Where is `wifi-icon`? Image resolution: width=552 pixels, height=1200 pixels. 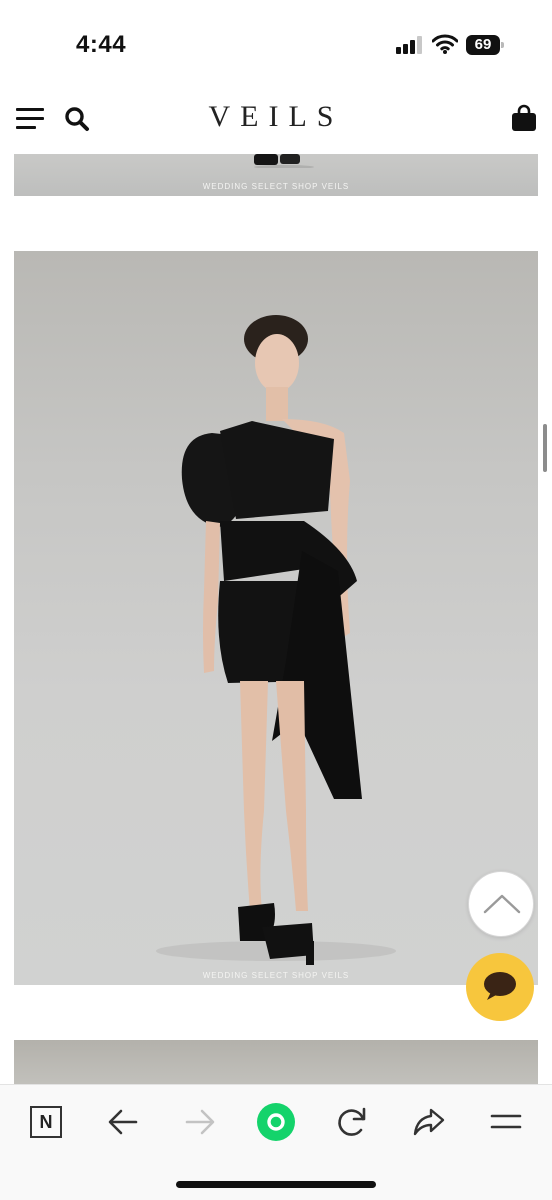 wifi-icon is located at coordinates (445, 44).